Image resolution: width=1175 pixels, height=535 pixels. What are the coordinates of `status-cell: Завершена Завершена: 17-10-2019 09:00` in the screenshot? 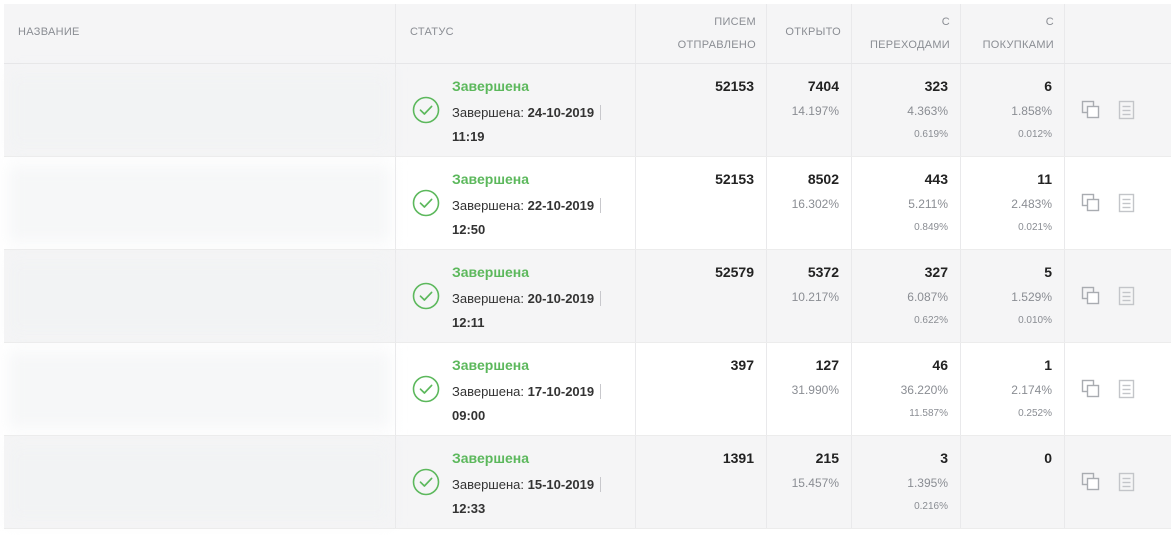 It's located at (516, 389).